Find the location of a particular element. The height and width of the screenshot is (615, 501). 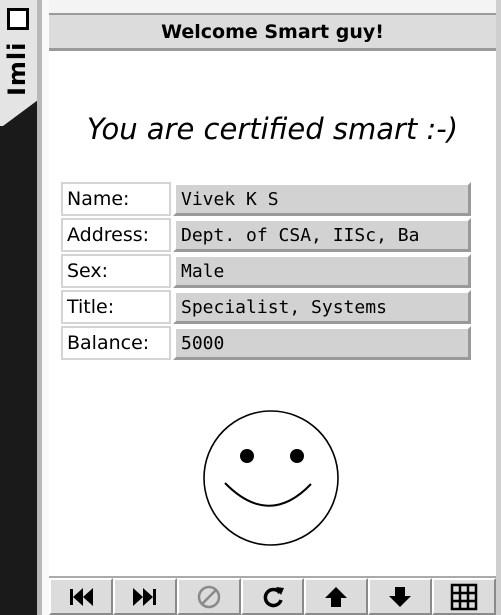

window-top-edge is located at coordinates (272, 6).